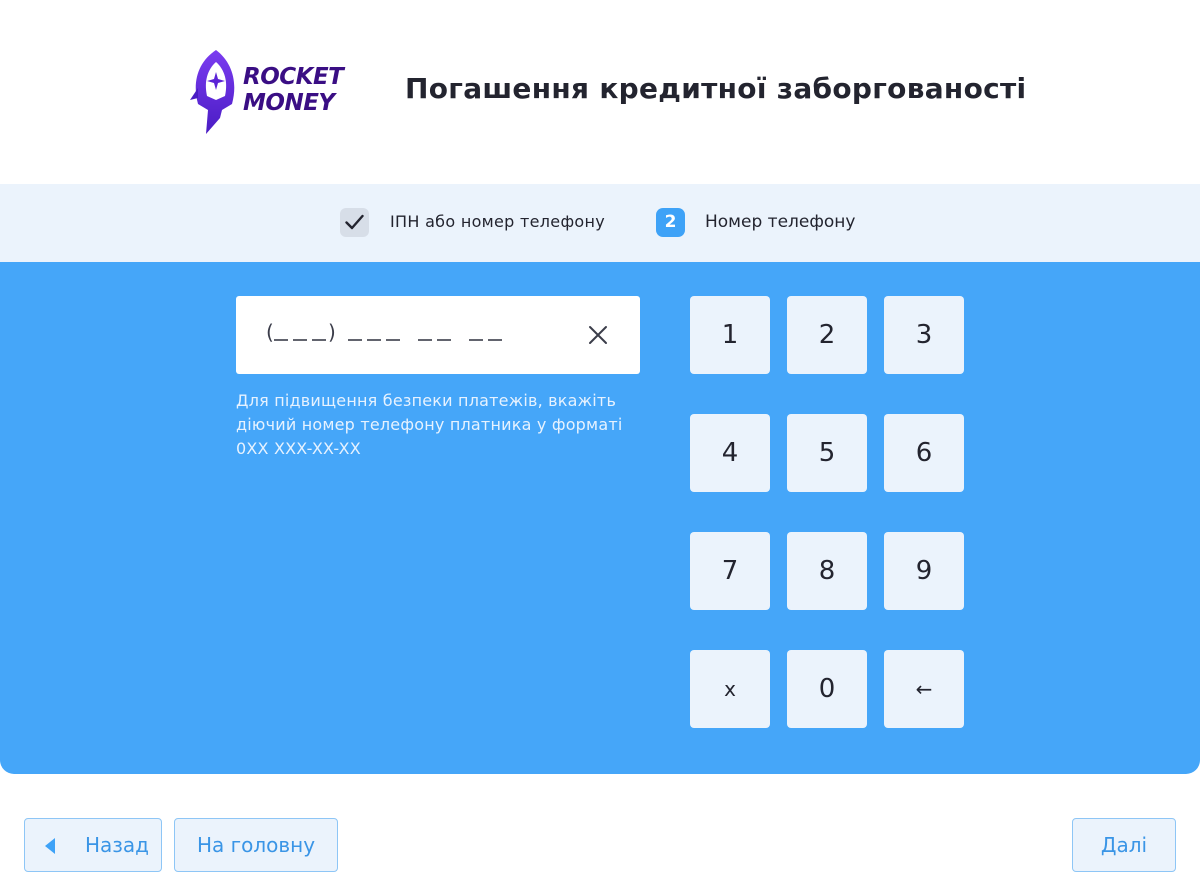 The height and width of the screenshot is (891, 1200). Describe the element at coordinates (730, 571) in the screenshot. I see `key-7: 7` at that location.